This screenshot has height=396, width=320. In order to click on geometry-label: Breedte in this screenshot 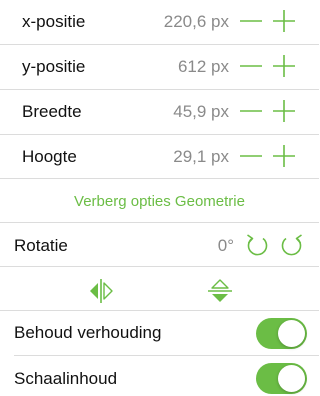, I will do `click(52, 111)`.